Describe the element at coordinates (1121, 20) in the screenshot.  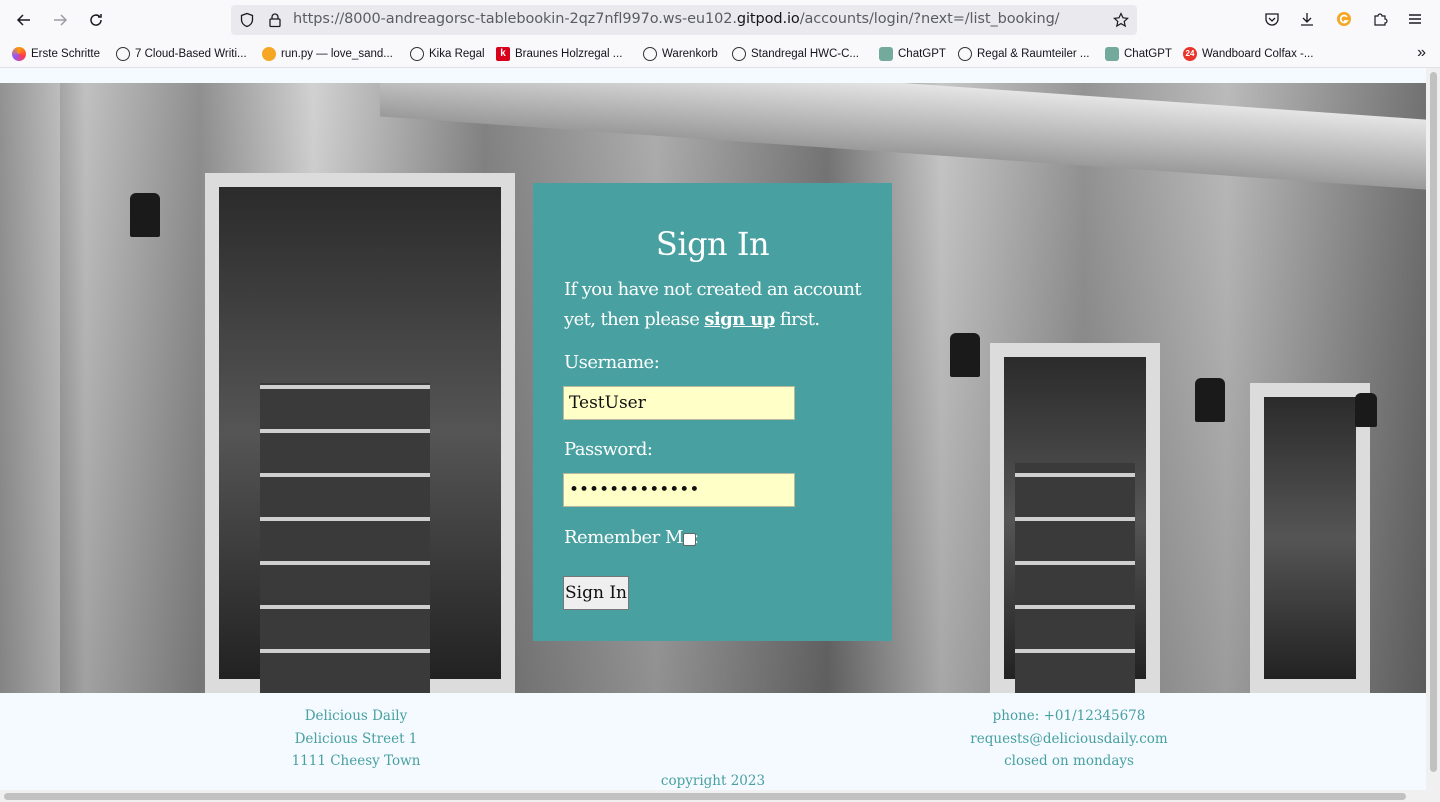
I see `star-icon` at that location.